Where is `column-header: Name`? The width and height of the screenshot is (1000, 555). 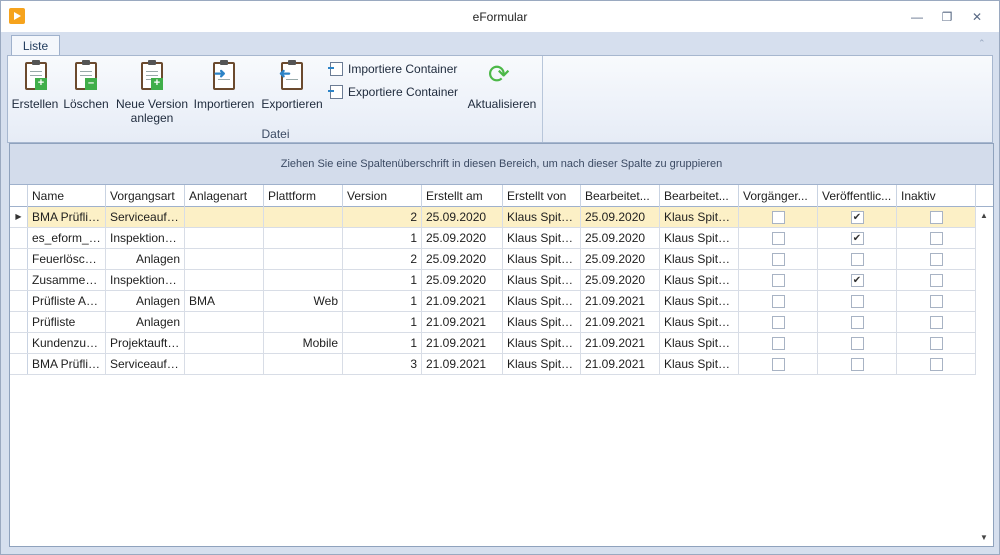 column-header: Name is located at coordinates (67, 196).